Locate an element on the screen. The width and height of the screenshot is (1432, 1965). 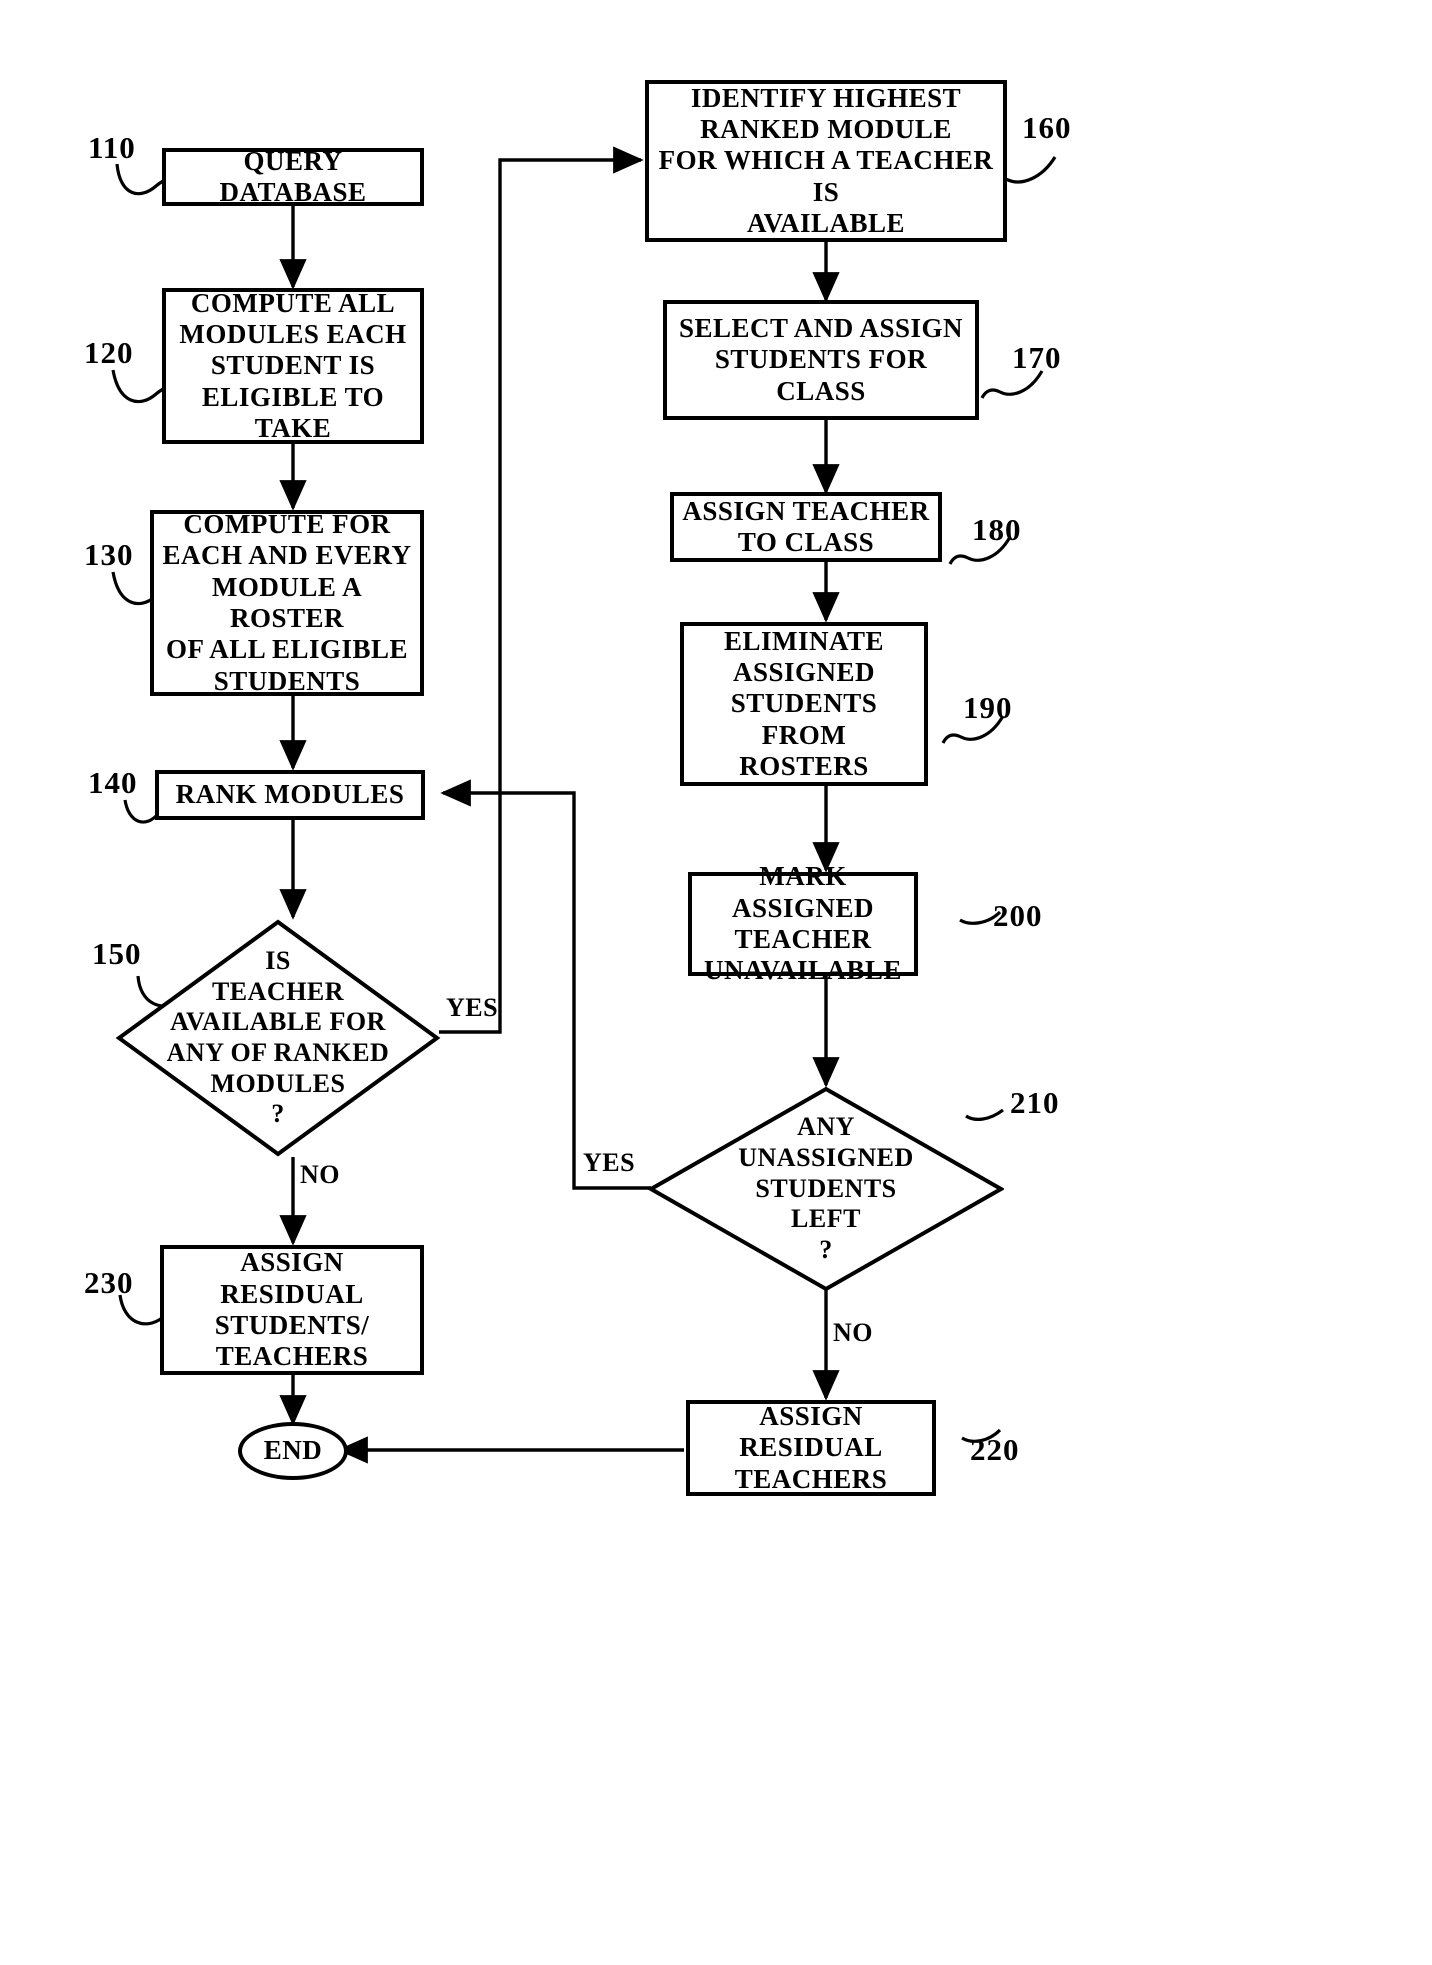
node-residual-teachers-line-1: ASSIGN RESIDUAL is located at coordinates (811, 1432).